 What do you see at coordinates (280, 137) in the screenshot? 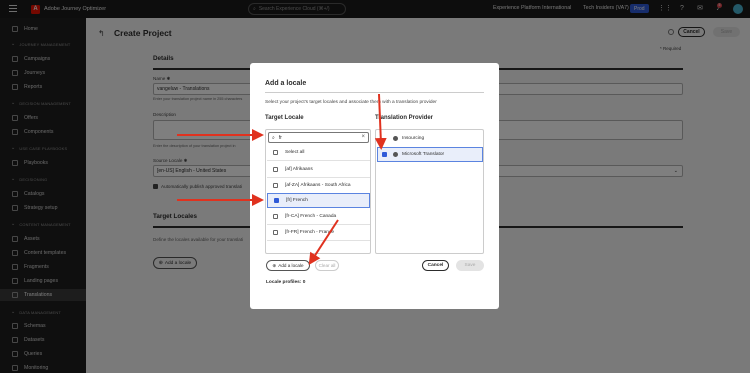
I see `locale-search-value: fr` at bounding box center [280, 137].